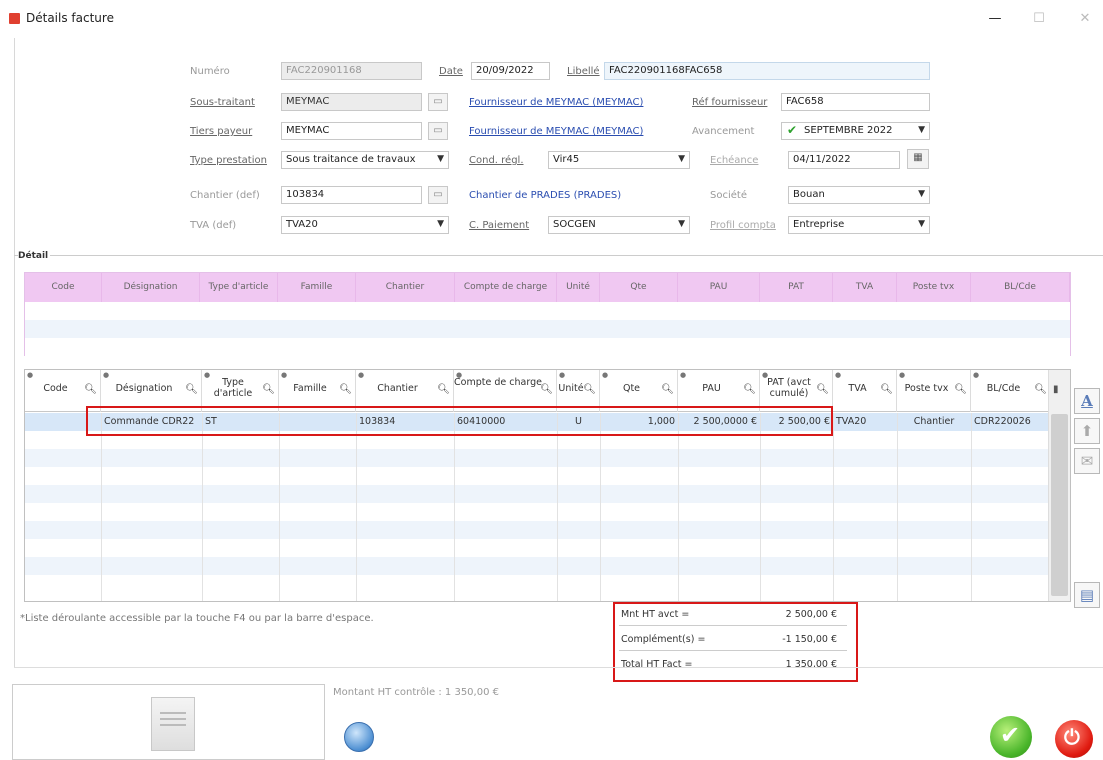 Image resolution: width=1103 pixels, height=760 pixels. What do you see at coordinates (1087, 431) in the screenshot?
I see `move-up-icon: ⬆` at bounding box center [1087, 431].